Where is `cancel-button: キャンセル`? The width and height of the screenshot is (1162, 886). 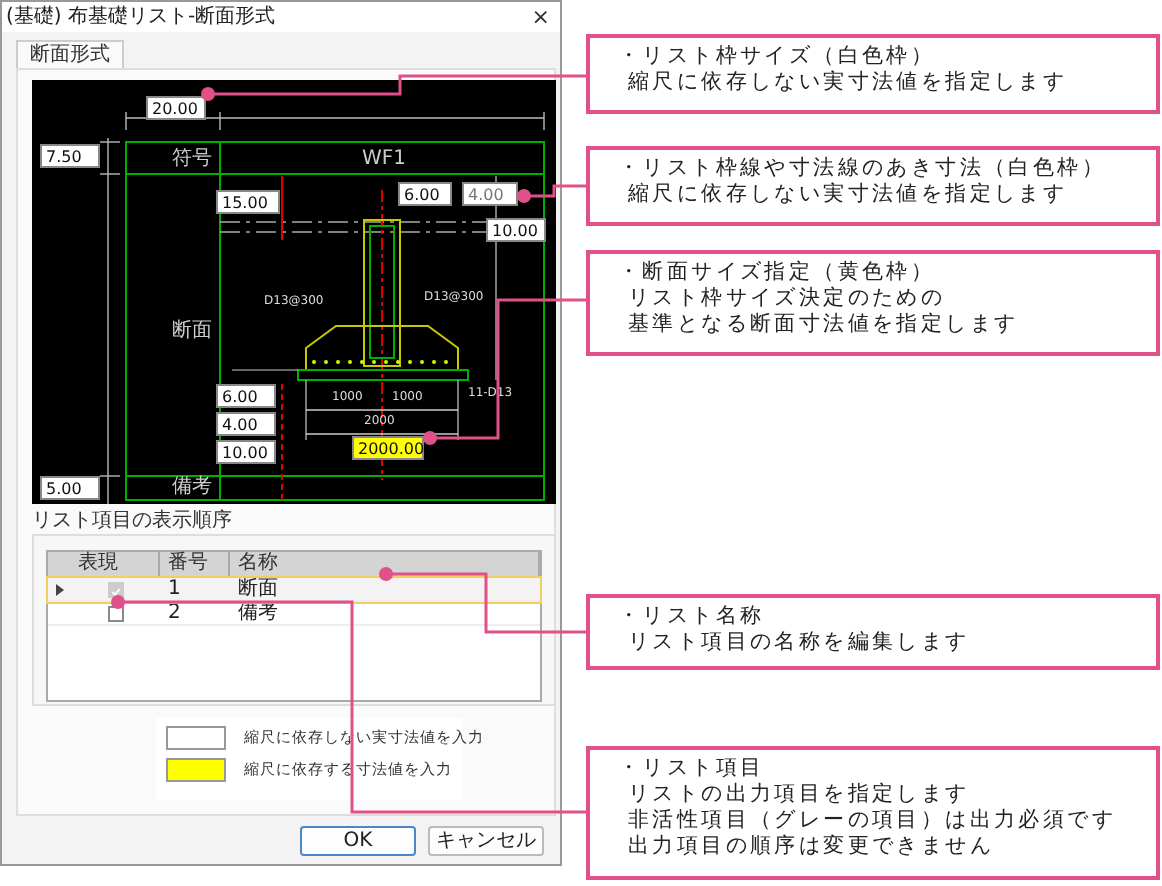 cancel-button: キャンセル is located at coordinates (486, 841).